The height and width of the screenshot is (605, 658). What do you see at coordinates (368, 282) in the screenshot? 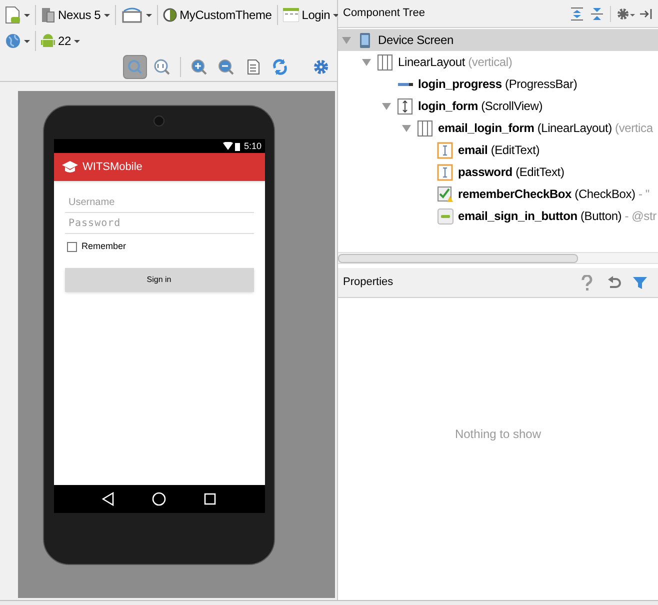
I see `panel-title: Properties` at bounding box center [368, 282].